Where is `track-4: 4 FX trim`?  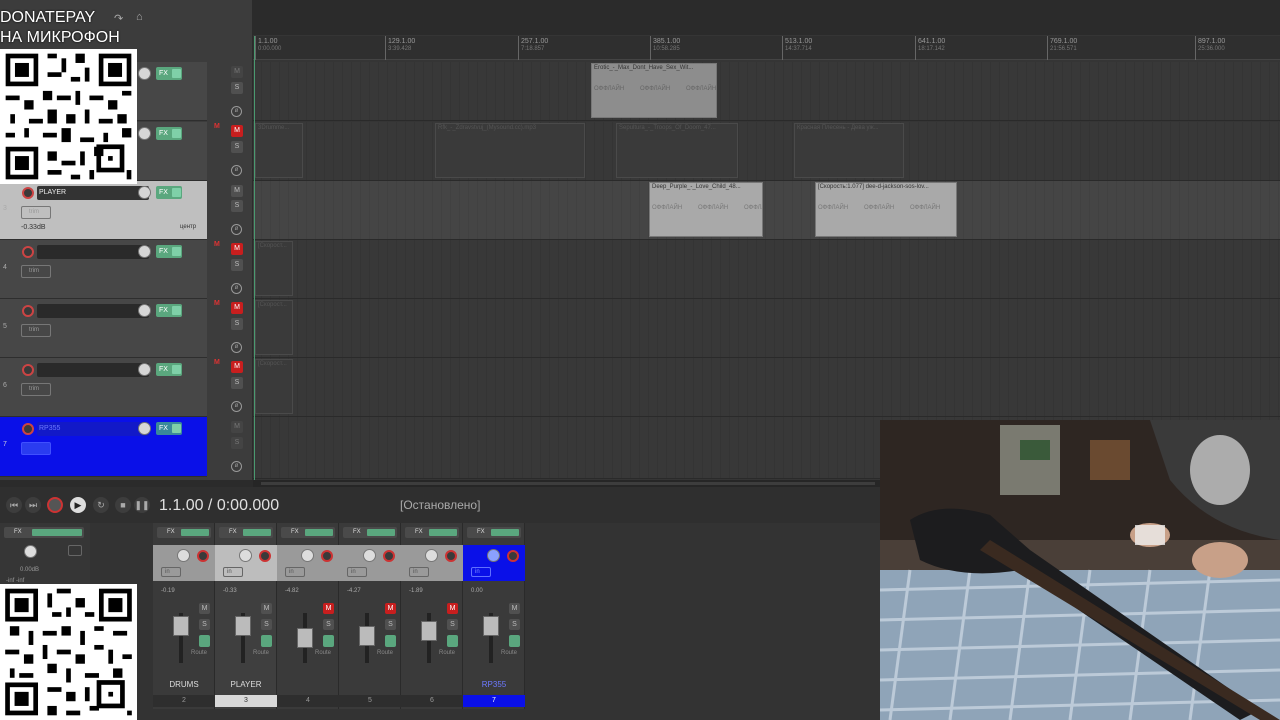 track-4: 4 FX trim is located at coordinates (103, 269).